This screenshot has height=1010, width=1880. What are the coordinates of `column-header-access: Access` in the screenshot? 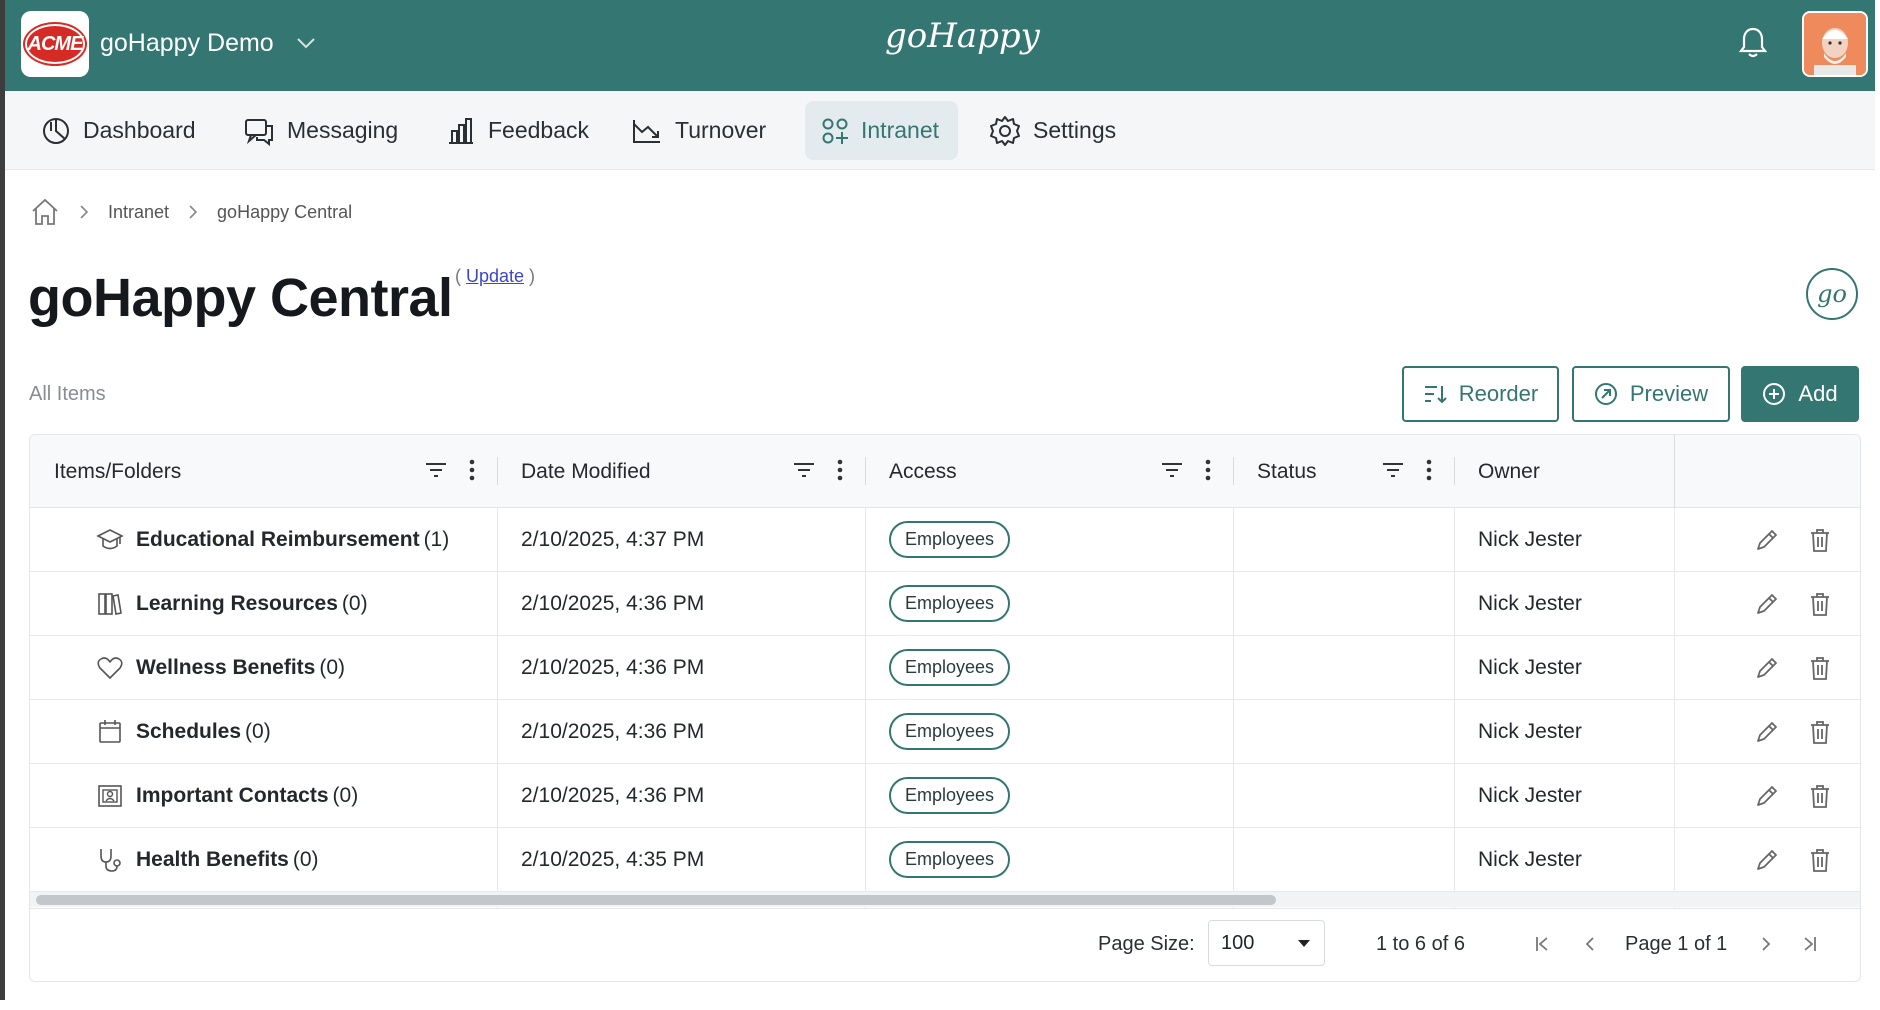 It's located at (1061, 471).